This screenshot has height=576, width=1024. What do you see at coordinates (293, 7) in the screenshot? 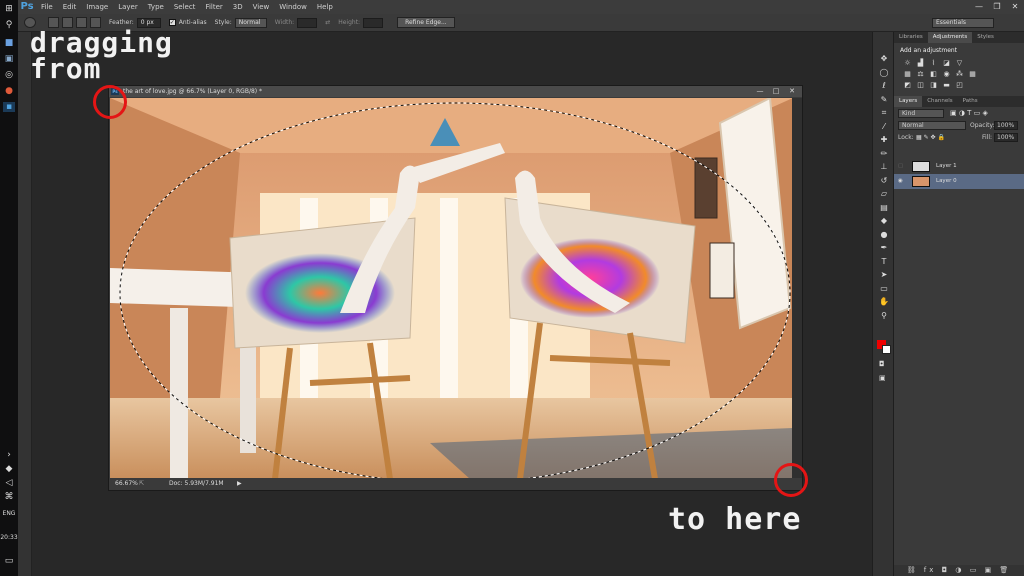
I see `menu-window: Window` at bounding box center [293, 7].